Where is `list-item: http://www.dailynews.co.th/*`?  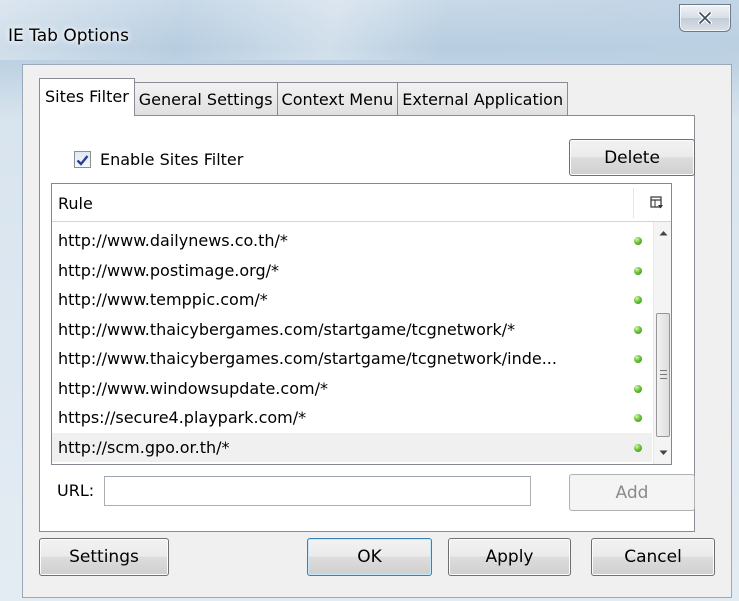
list-item: http://www.dailynews.co.th/* is located at coordinates (352, 241).